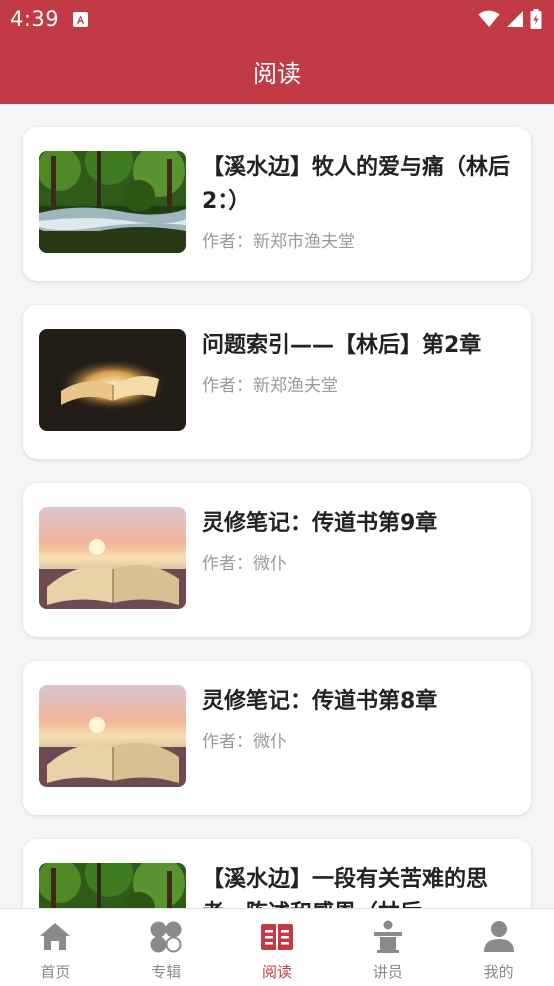 This screenshot has width=554, height=986. I want to click on article-card: 问题索引——【林后】第2章 作者：新郑渔夫堂, so click(277, 382).